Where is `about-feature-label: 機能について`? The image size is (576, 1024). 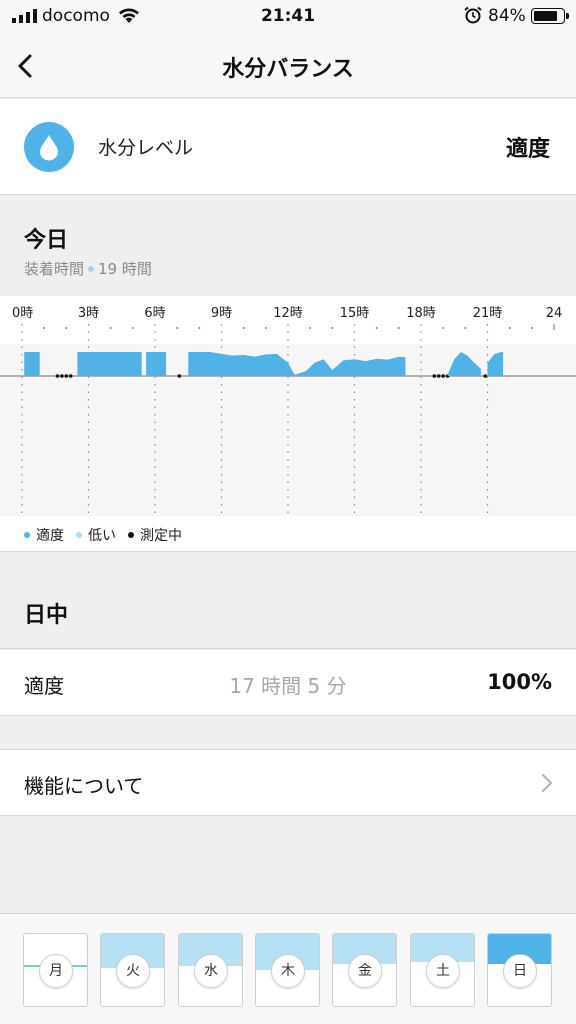
about-feature-label: 機能について is located at coordinates (84, 786).